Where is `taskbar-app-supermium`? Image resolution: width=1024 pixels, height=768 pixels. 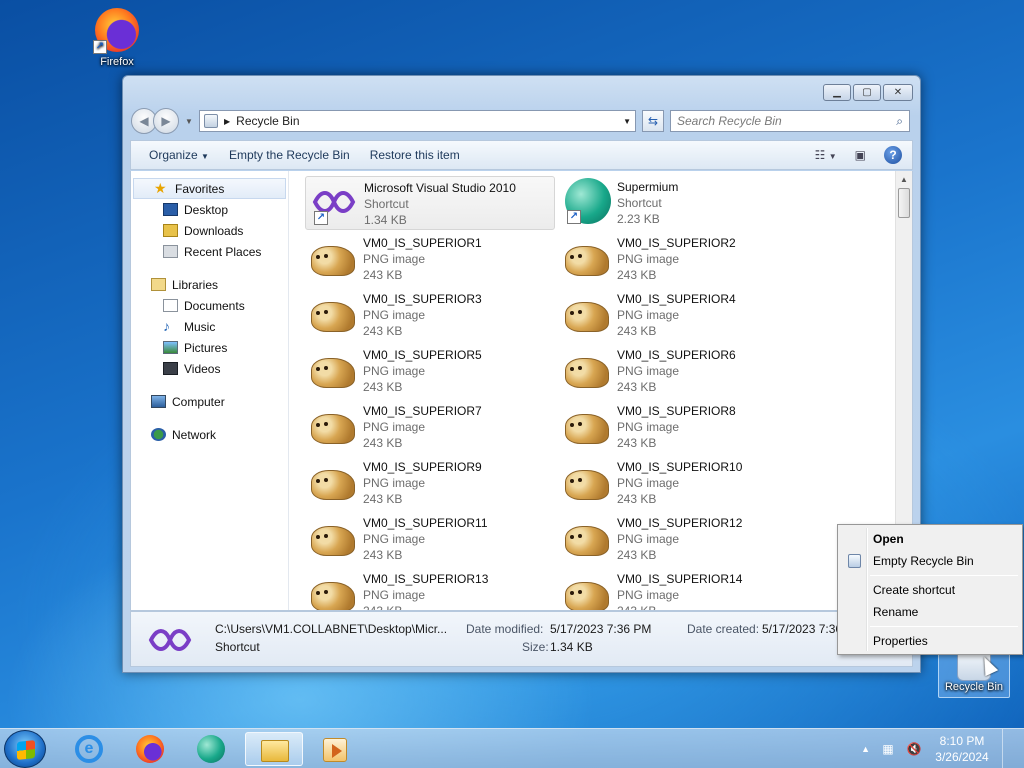
taskbar-app-supermium is located at coordinates (211, 749).